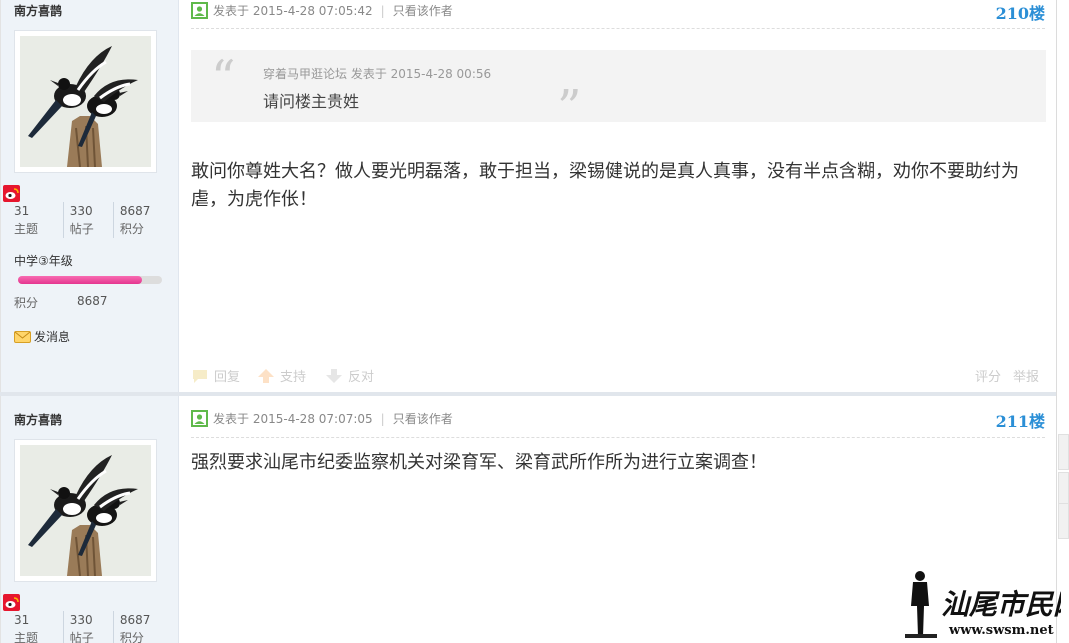  Describe the element at coordinates (1001, 630) in the screenshot. I see `site-logo-url: www.swsm.net` at that location.